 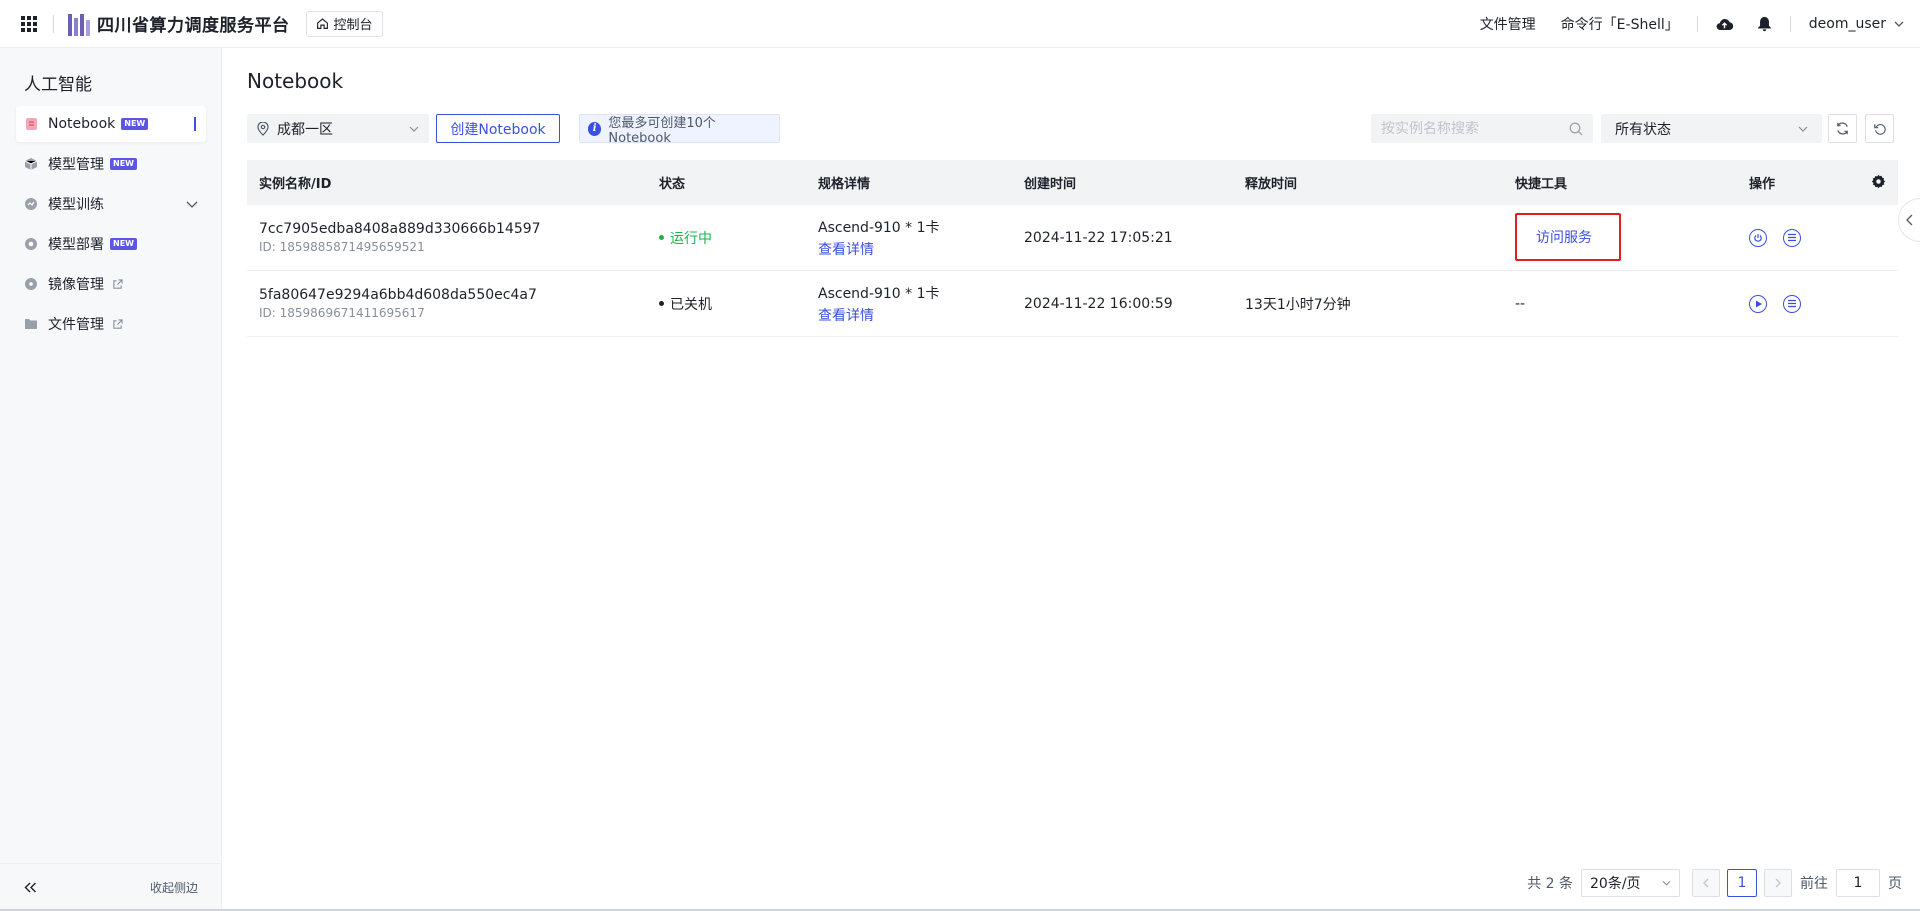 I want to click on goto-page-input, so click(x=1858, y=883).